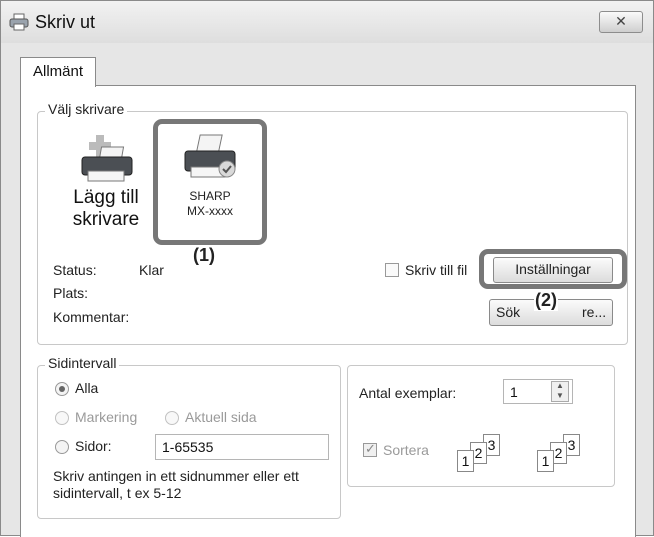 The height and width of the screenshot is (537, 654). I want to click on preferences-button: Inställningar, so click(553, 270).